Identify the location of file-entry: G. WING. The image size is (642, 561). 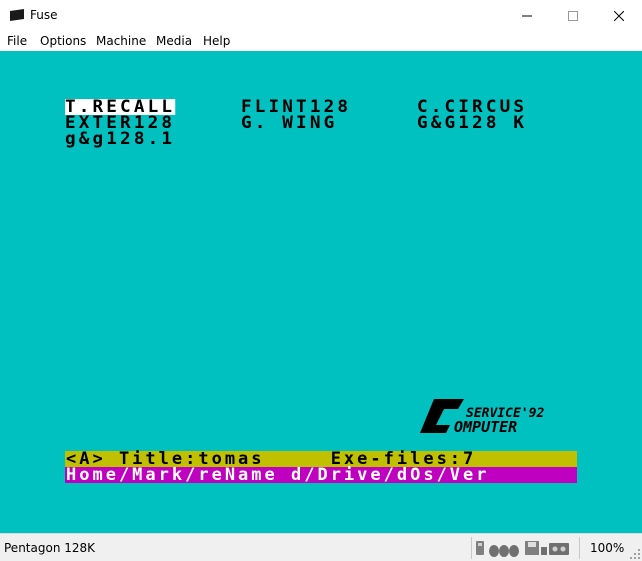
(289, 123).